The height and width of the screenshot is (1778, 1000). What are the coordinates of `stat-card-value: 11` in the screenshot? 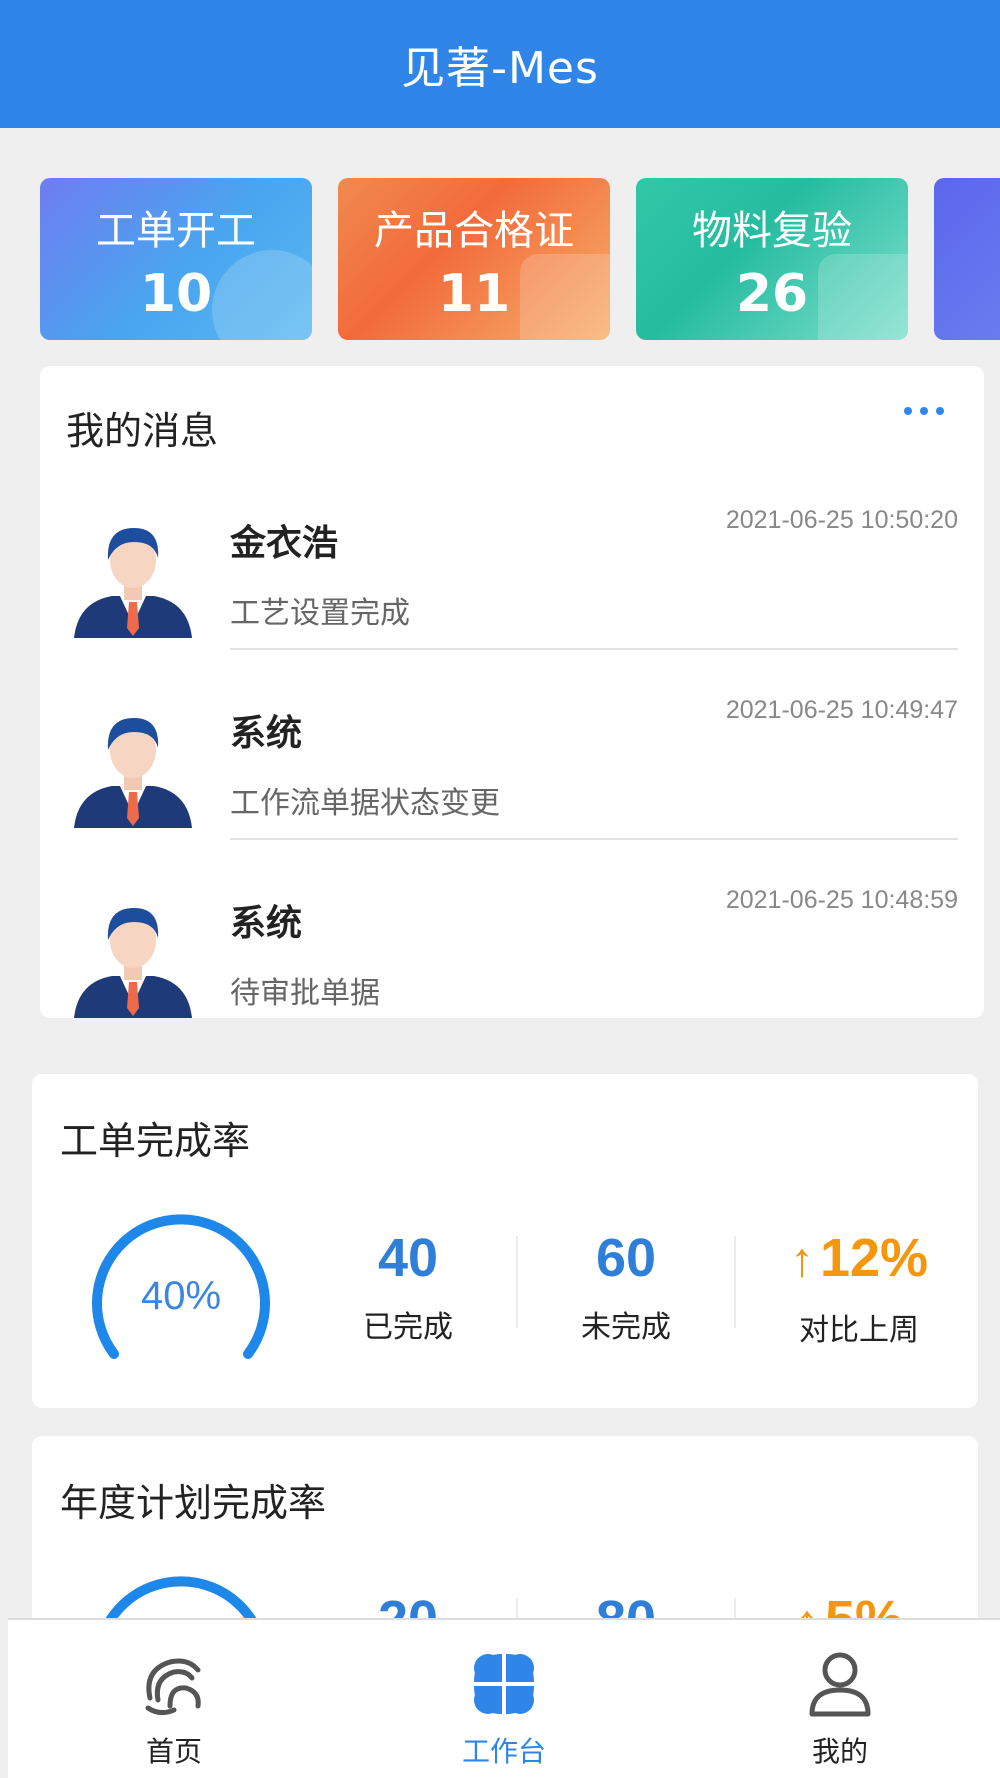 It's located at (474, 294).